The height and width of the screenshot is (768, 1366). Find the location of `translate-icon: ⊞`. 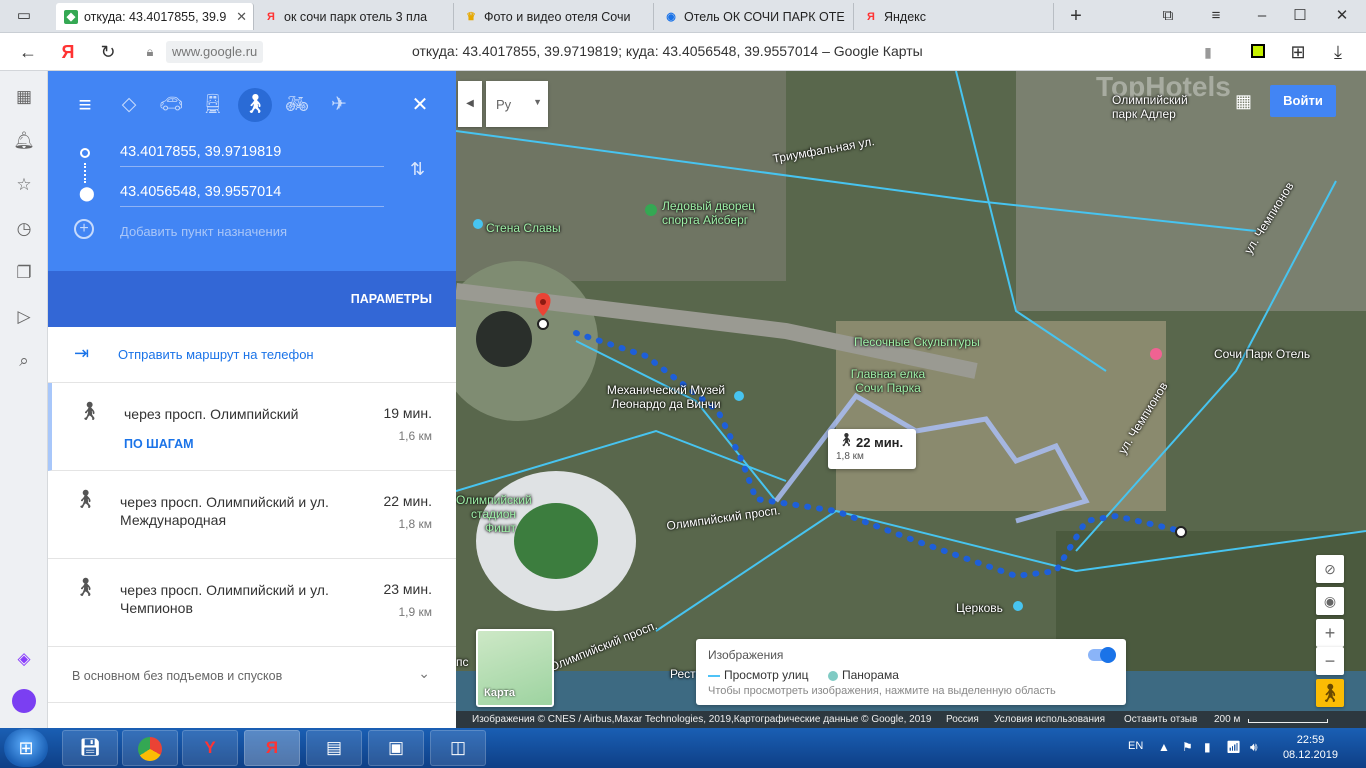

translate-icon: ⊞ is located at coordinates (1298, 52).